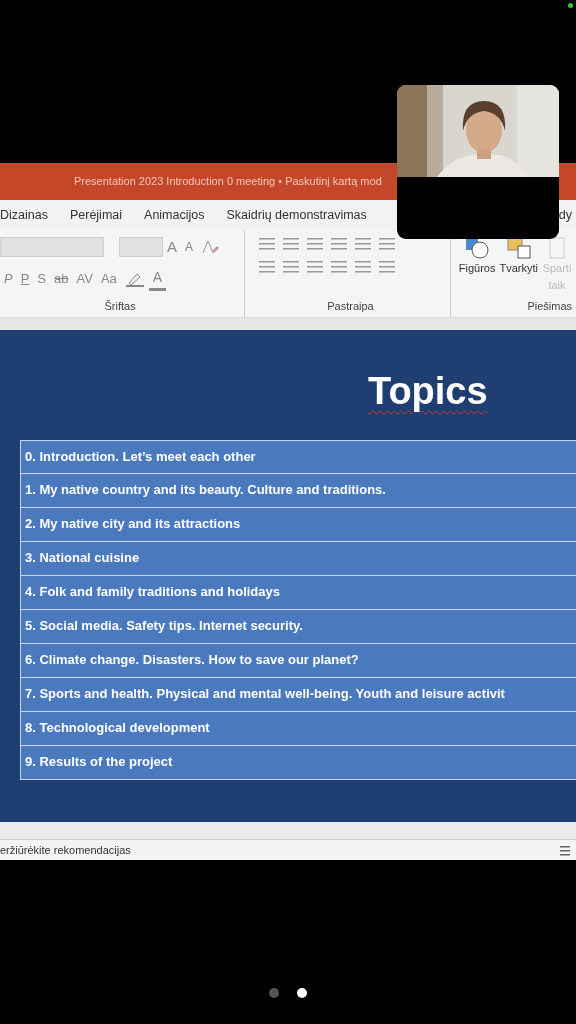 Image resolution: width=576 pixels, height=1024 pixels. I want to click on group-label: Pastraipa, so click(350, 306).